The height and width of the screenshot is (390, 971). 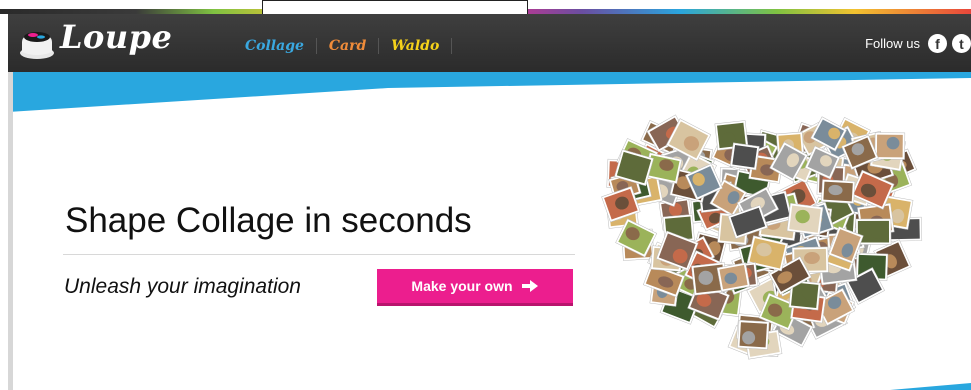 What do you see at coordinates (452, 46) in the screenshot?
I see `nav-separator` at bounding box center [452, 46].